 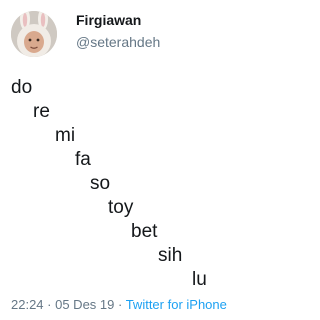 I want to click on bunny-hood-avatar-icon, so click(x=34, y=34).